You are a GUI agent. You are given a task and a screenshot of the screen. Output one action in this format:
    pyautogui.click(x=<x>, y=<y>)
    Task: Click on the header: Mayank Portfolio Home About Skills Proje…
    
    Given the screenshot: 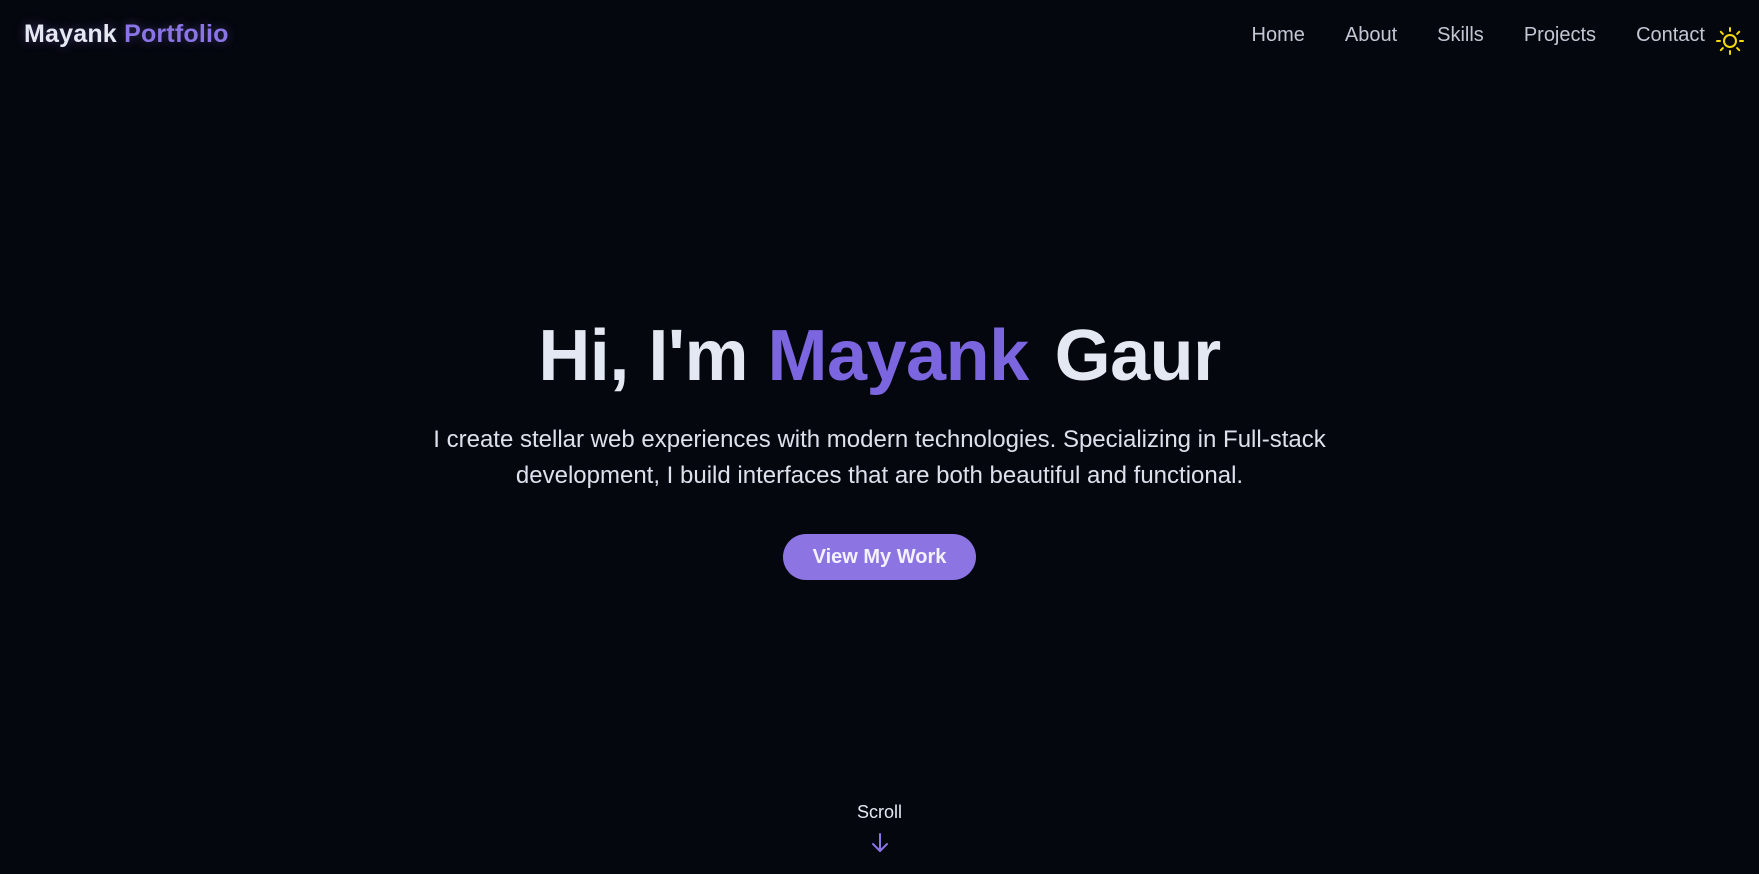 What is the action you would take?
    pyautogui.click(x=879, y=36)
    